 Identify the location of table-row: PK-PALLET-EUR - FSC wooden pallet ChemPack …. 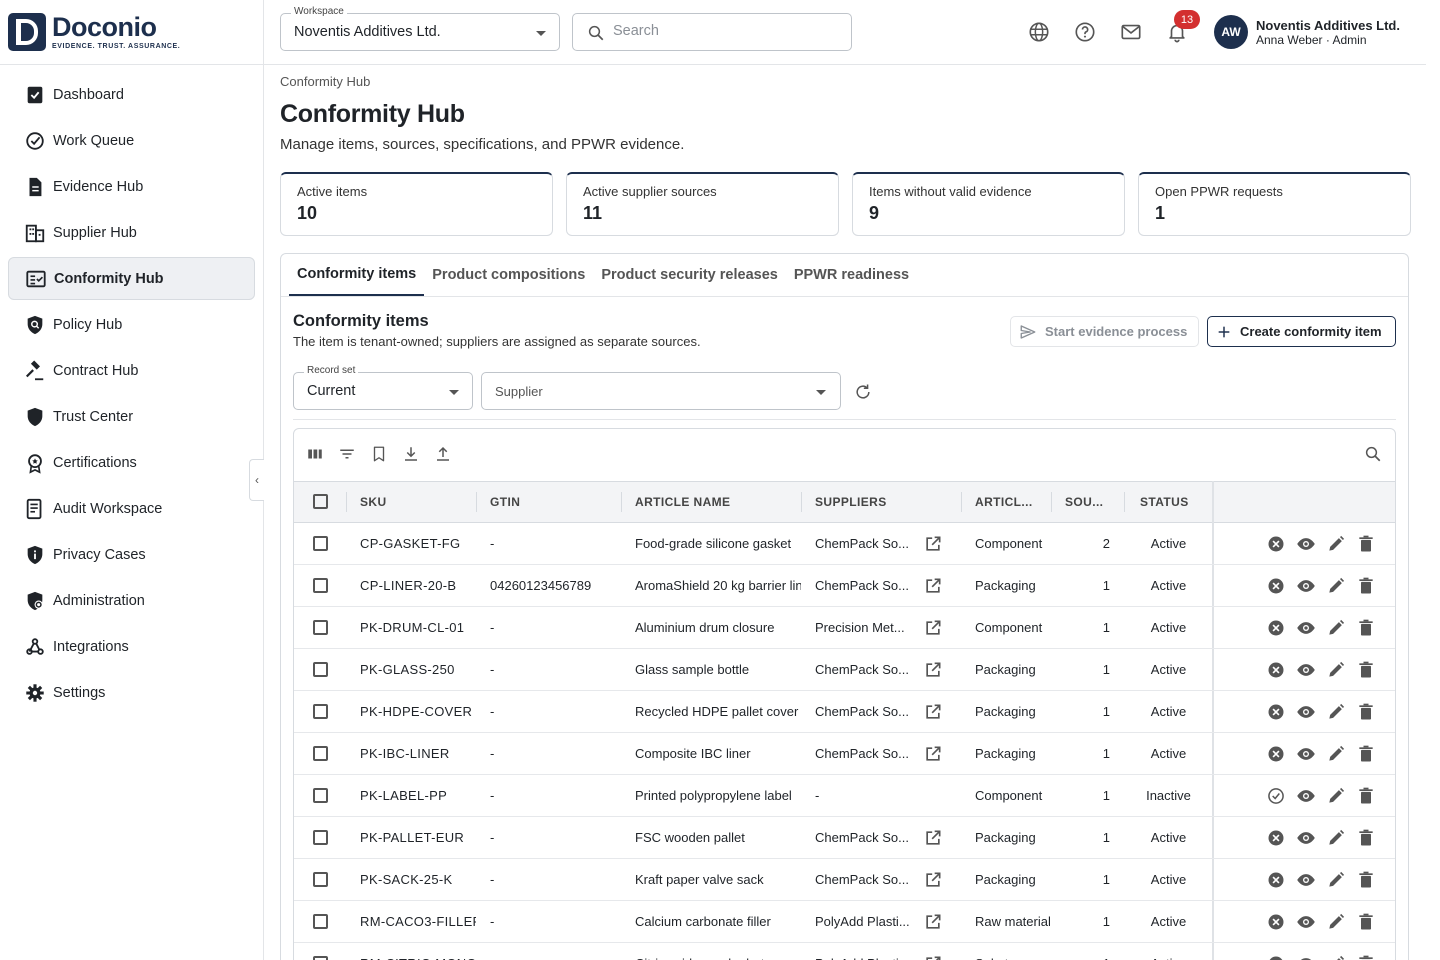
(844, 838).